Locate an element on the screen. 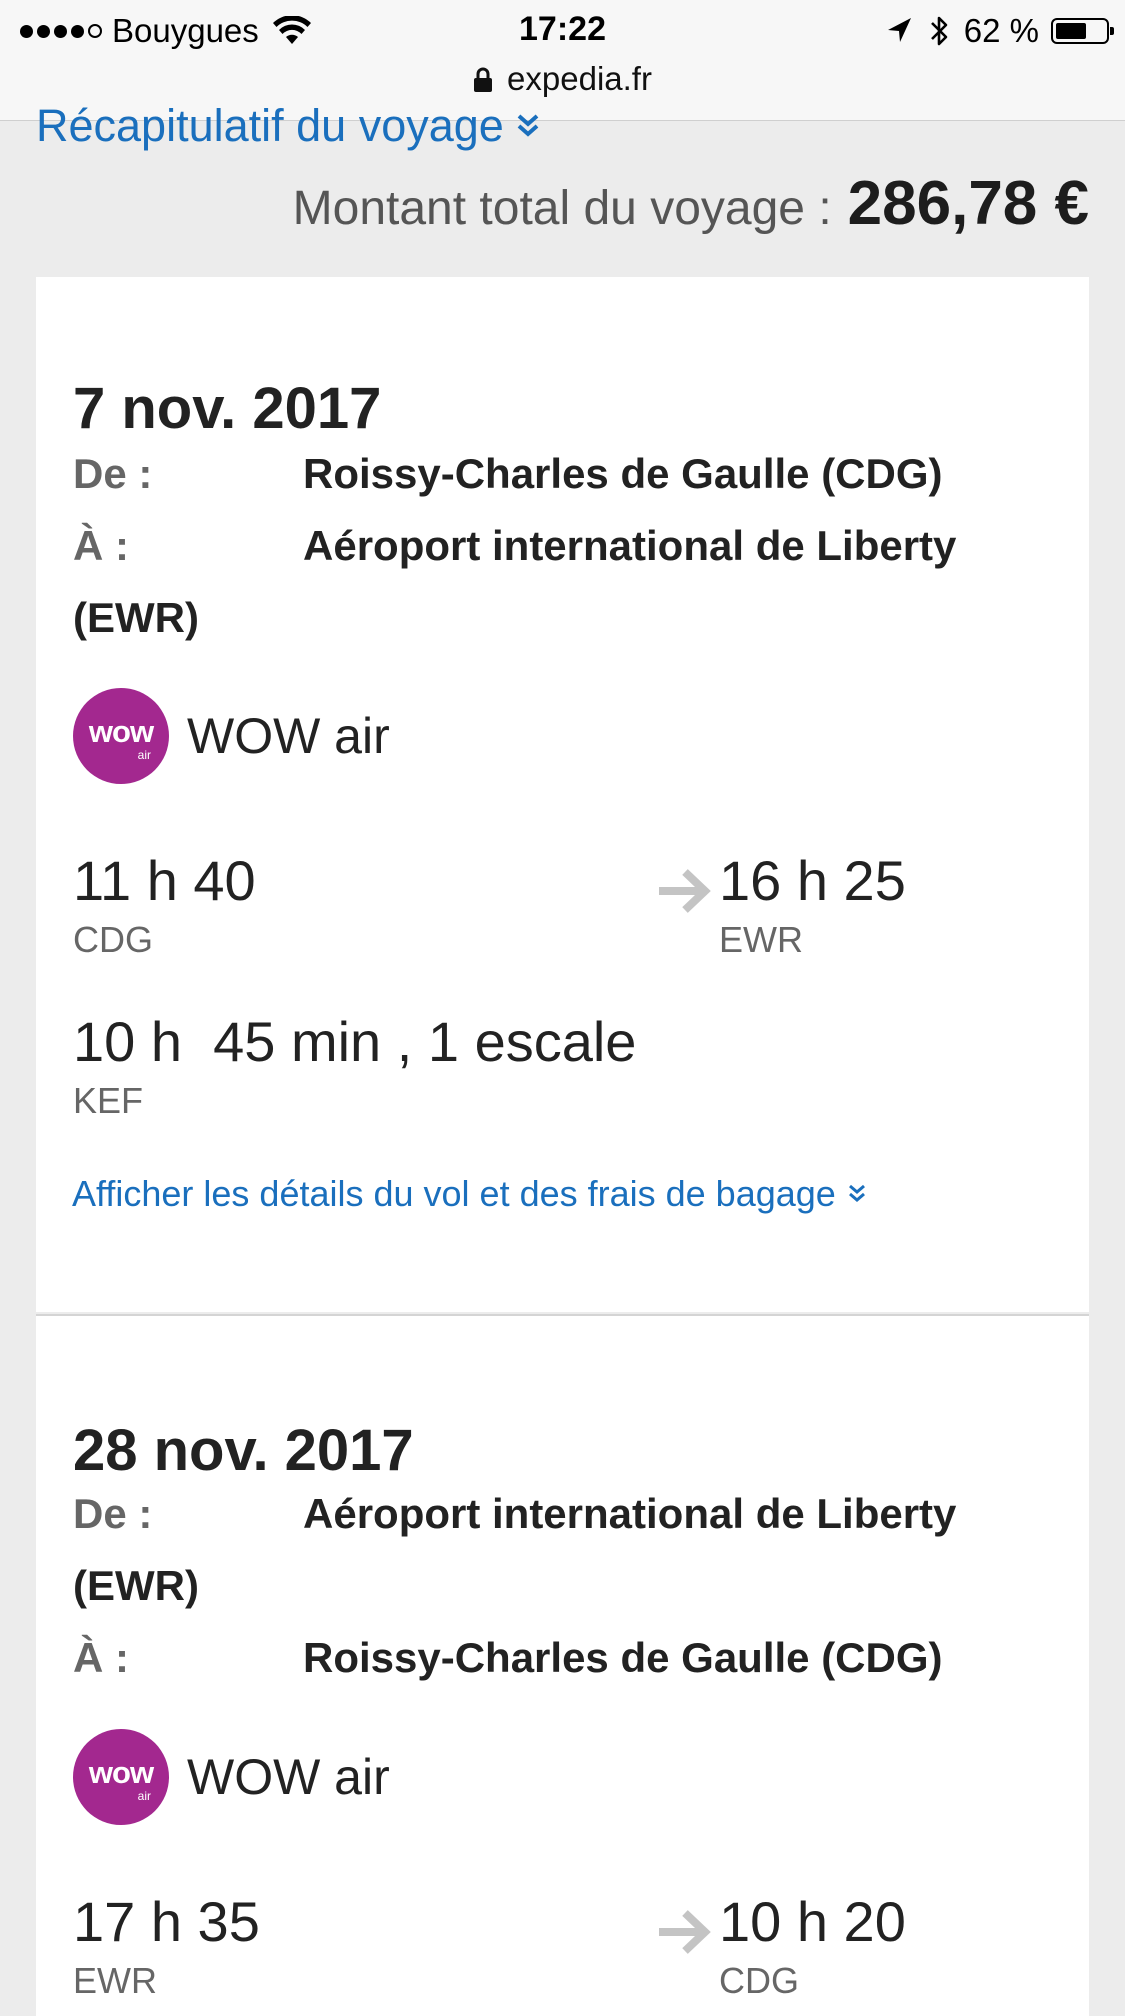  arrival-time: 16 h 25 is located at coordinates (812, 880).